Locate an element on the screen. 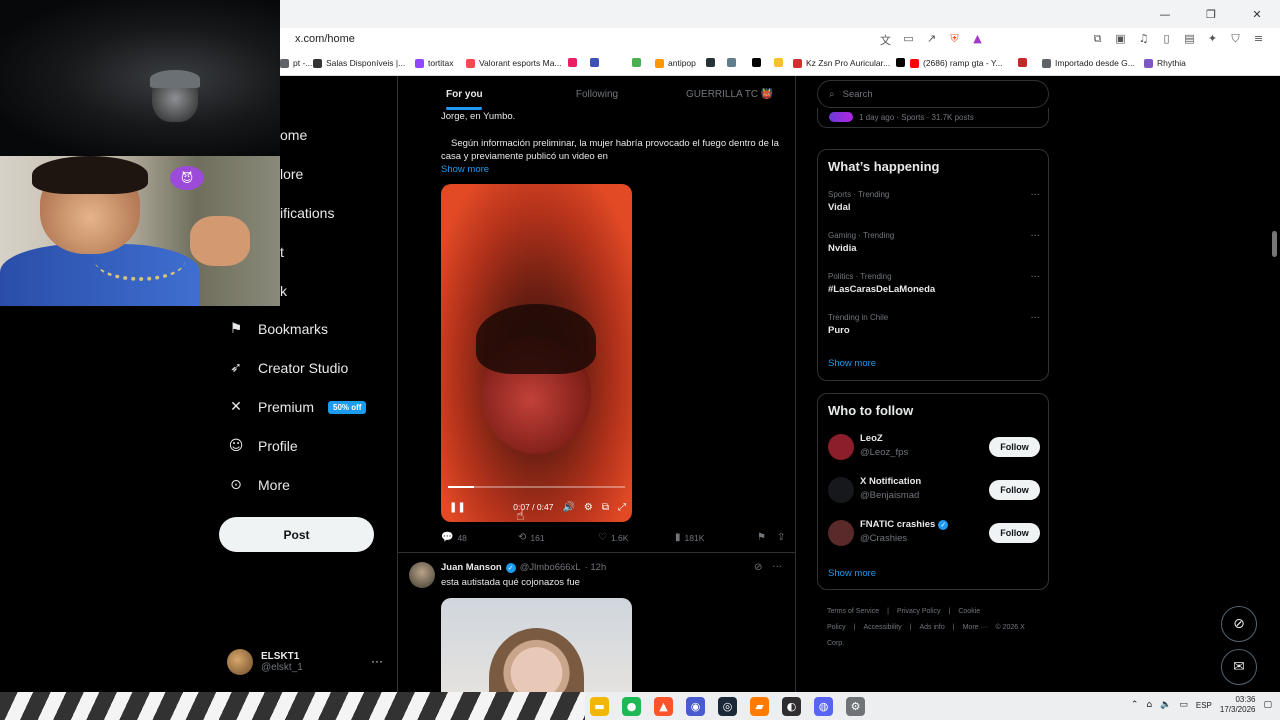  messages-icon: ✉ is located at coordinates (1239, 667).